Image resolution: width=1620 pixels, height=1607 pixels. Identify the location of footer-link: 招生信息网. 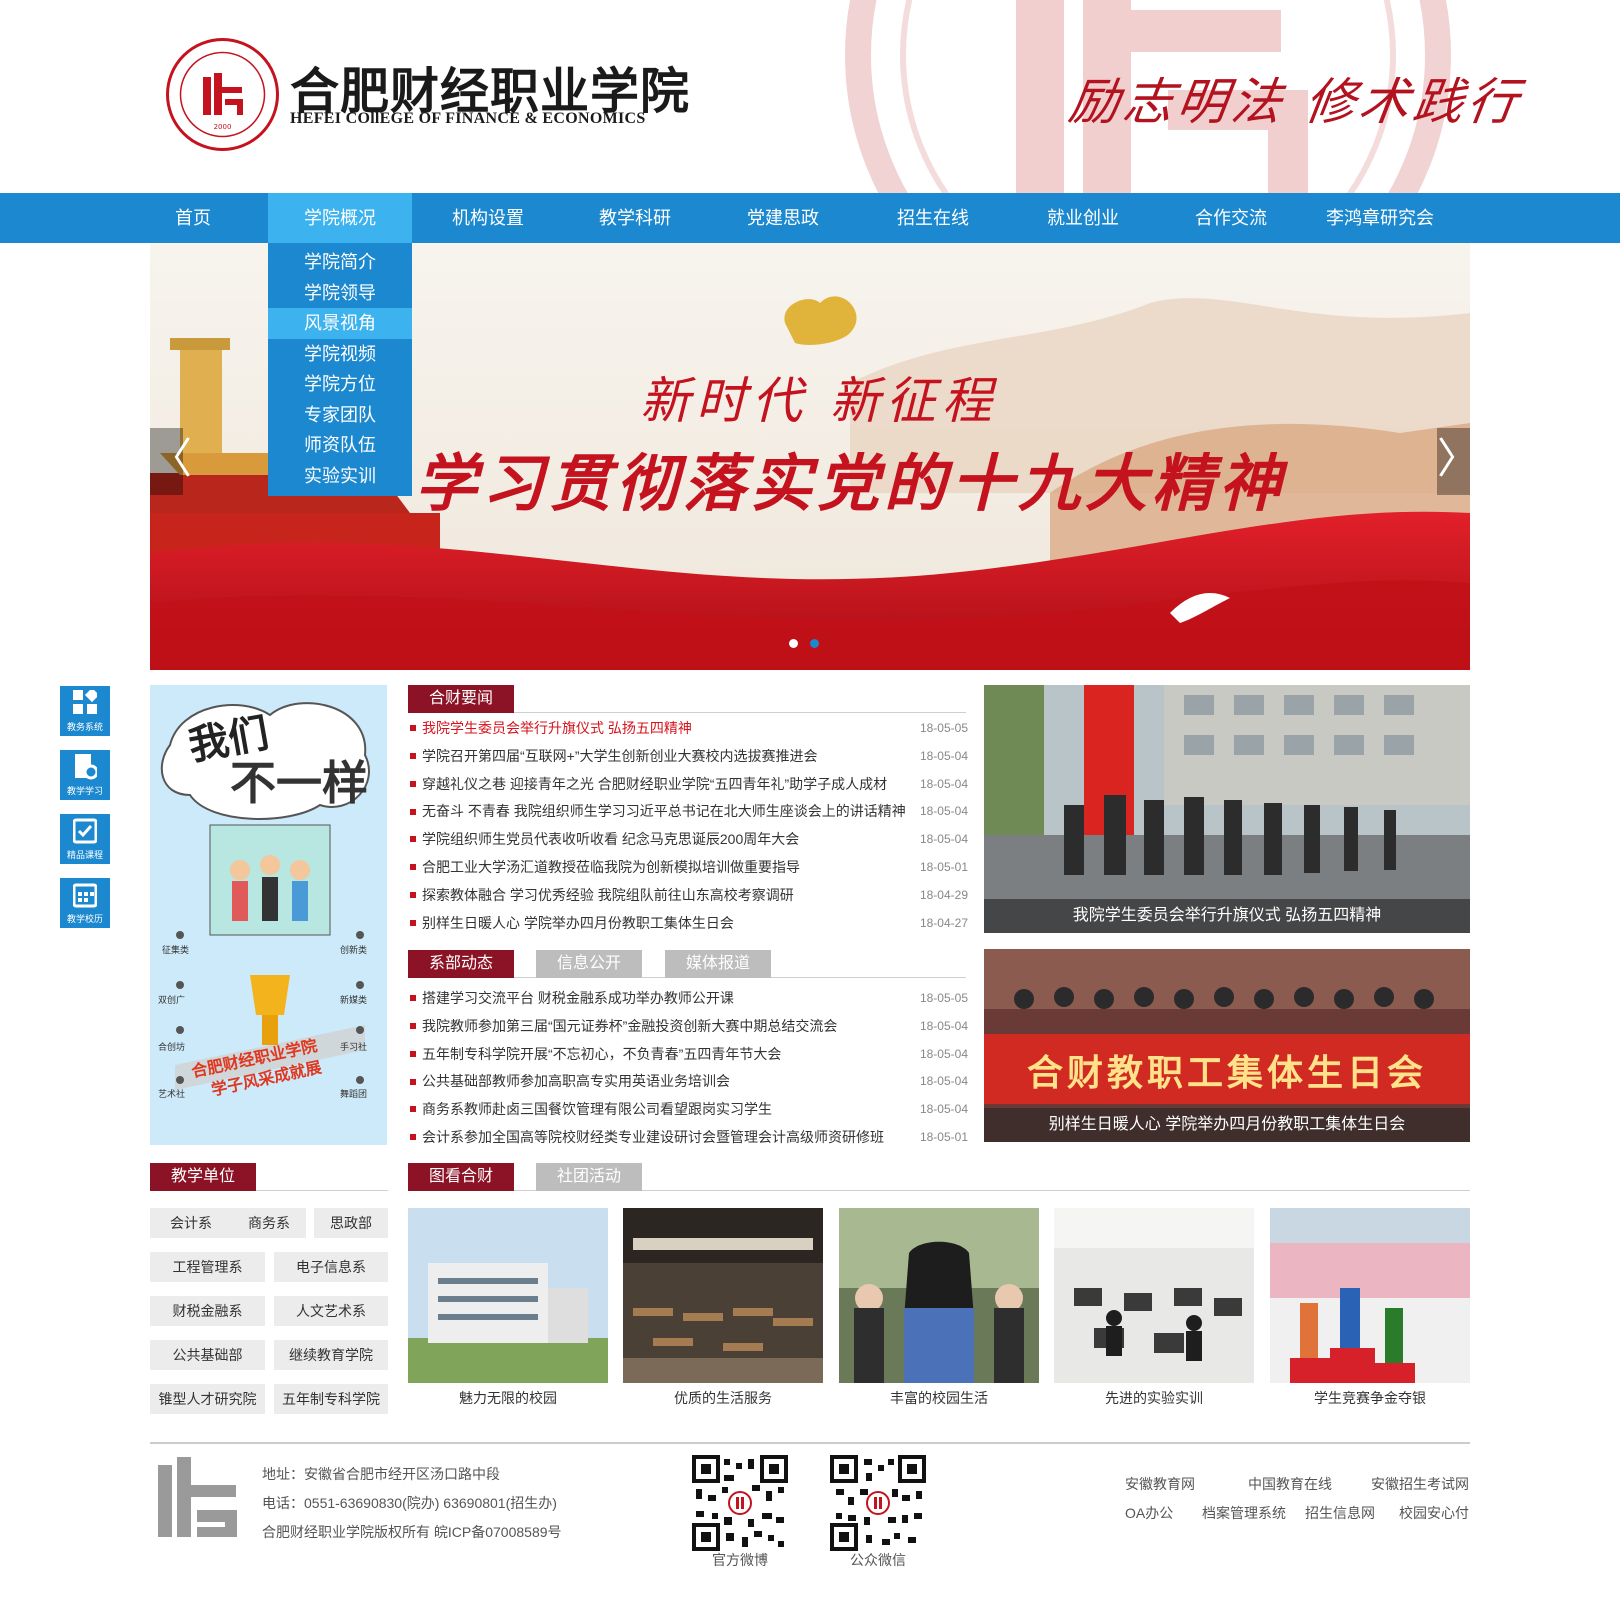
(1340, 1513).